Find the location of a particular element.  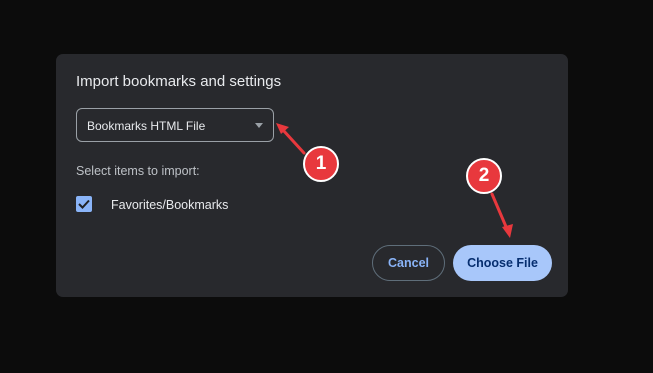

choose-file-button: Choose File is located at coordinates (502, 263).